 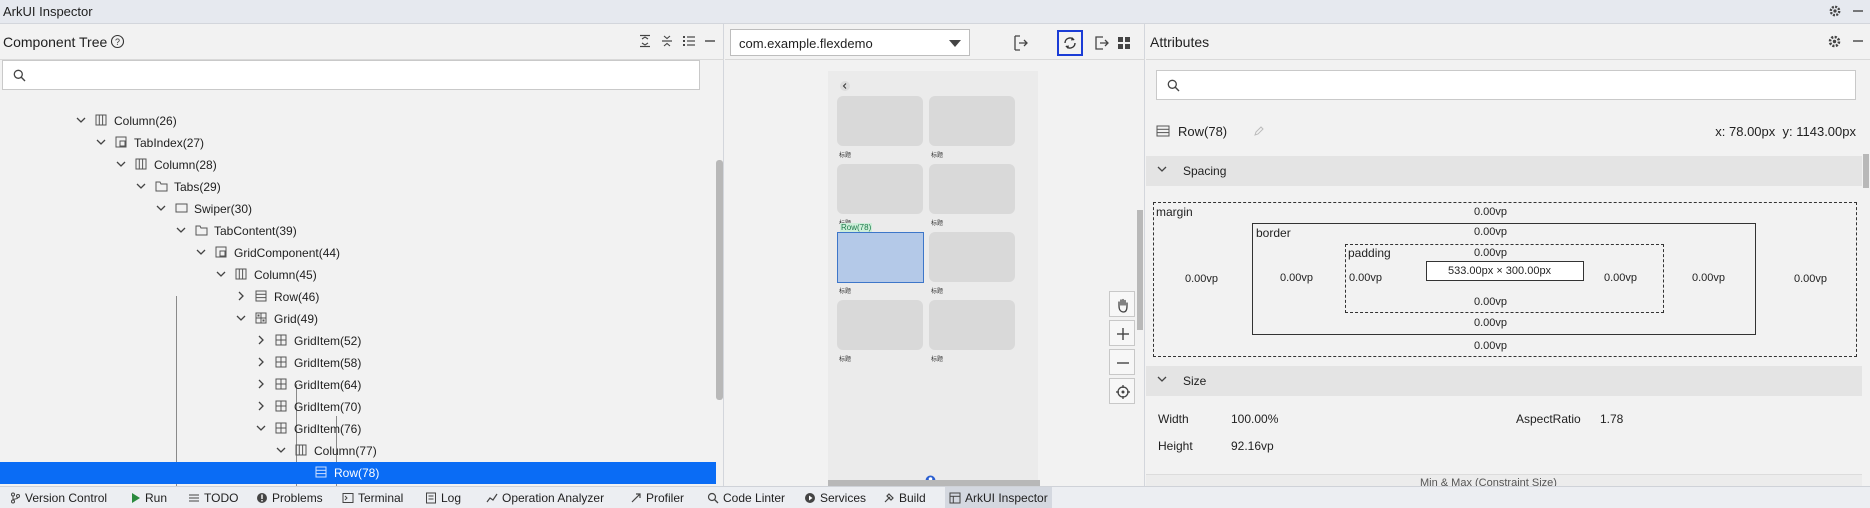 What do you see at coordinates (1122, 304) in the screenshot?
I see `pan-tool-button` at bounding box center [1122, 304].